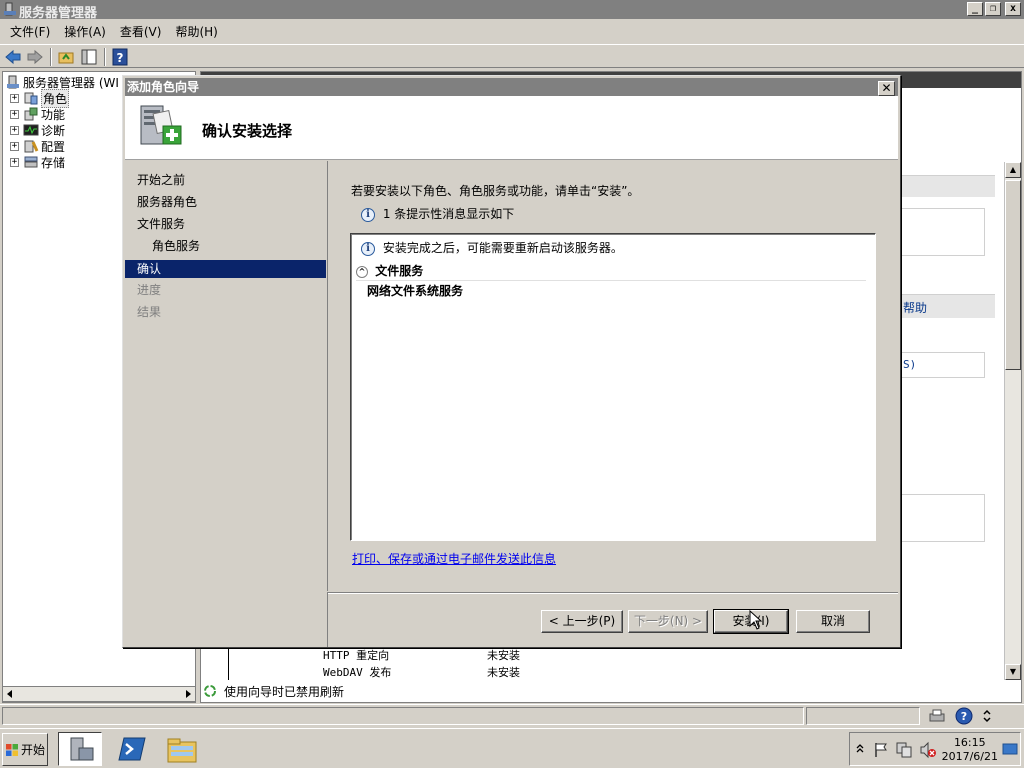 The height and width of the screenshot is (768, 1024). Describe the element at coordinates (756, 620) in the screenshot. I see `mouse-pointer-icon` at that location.